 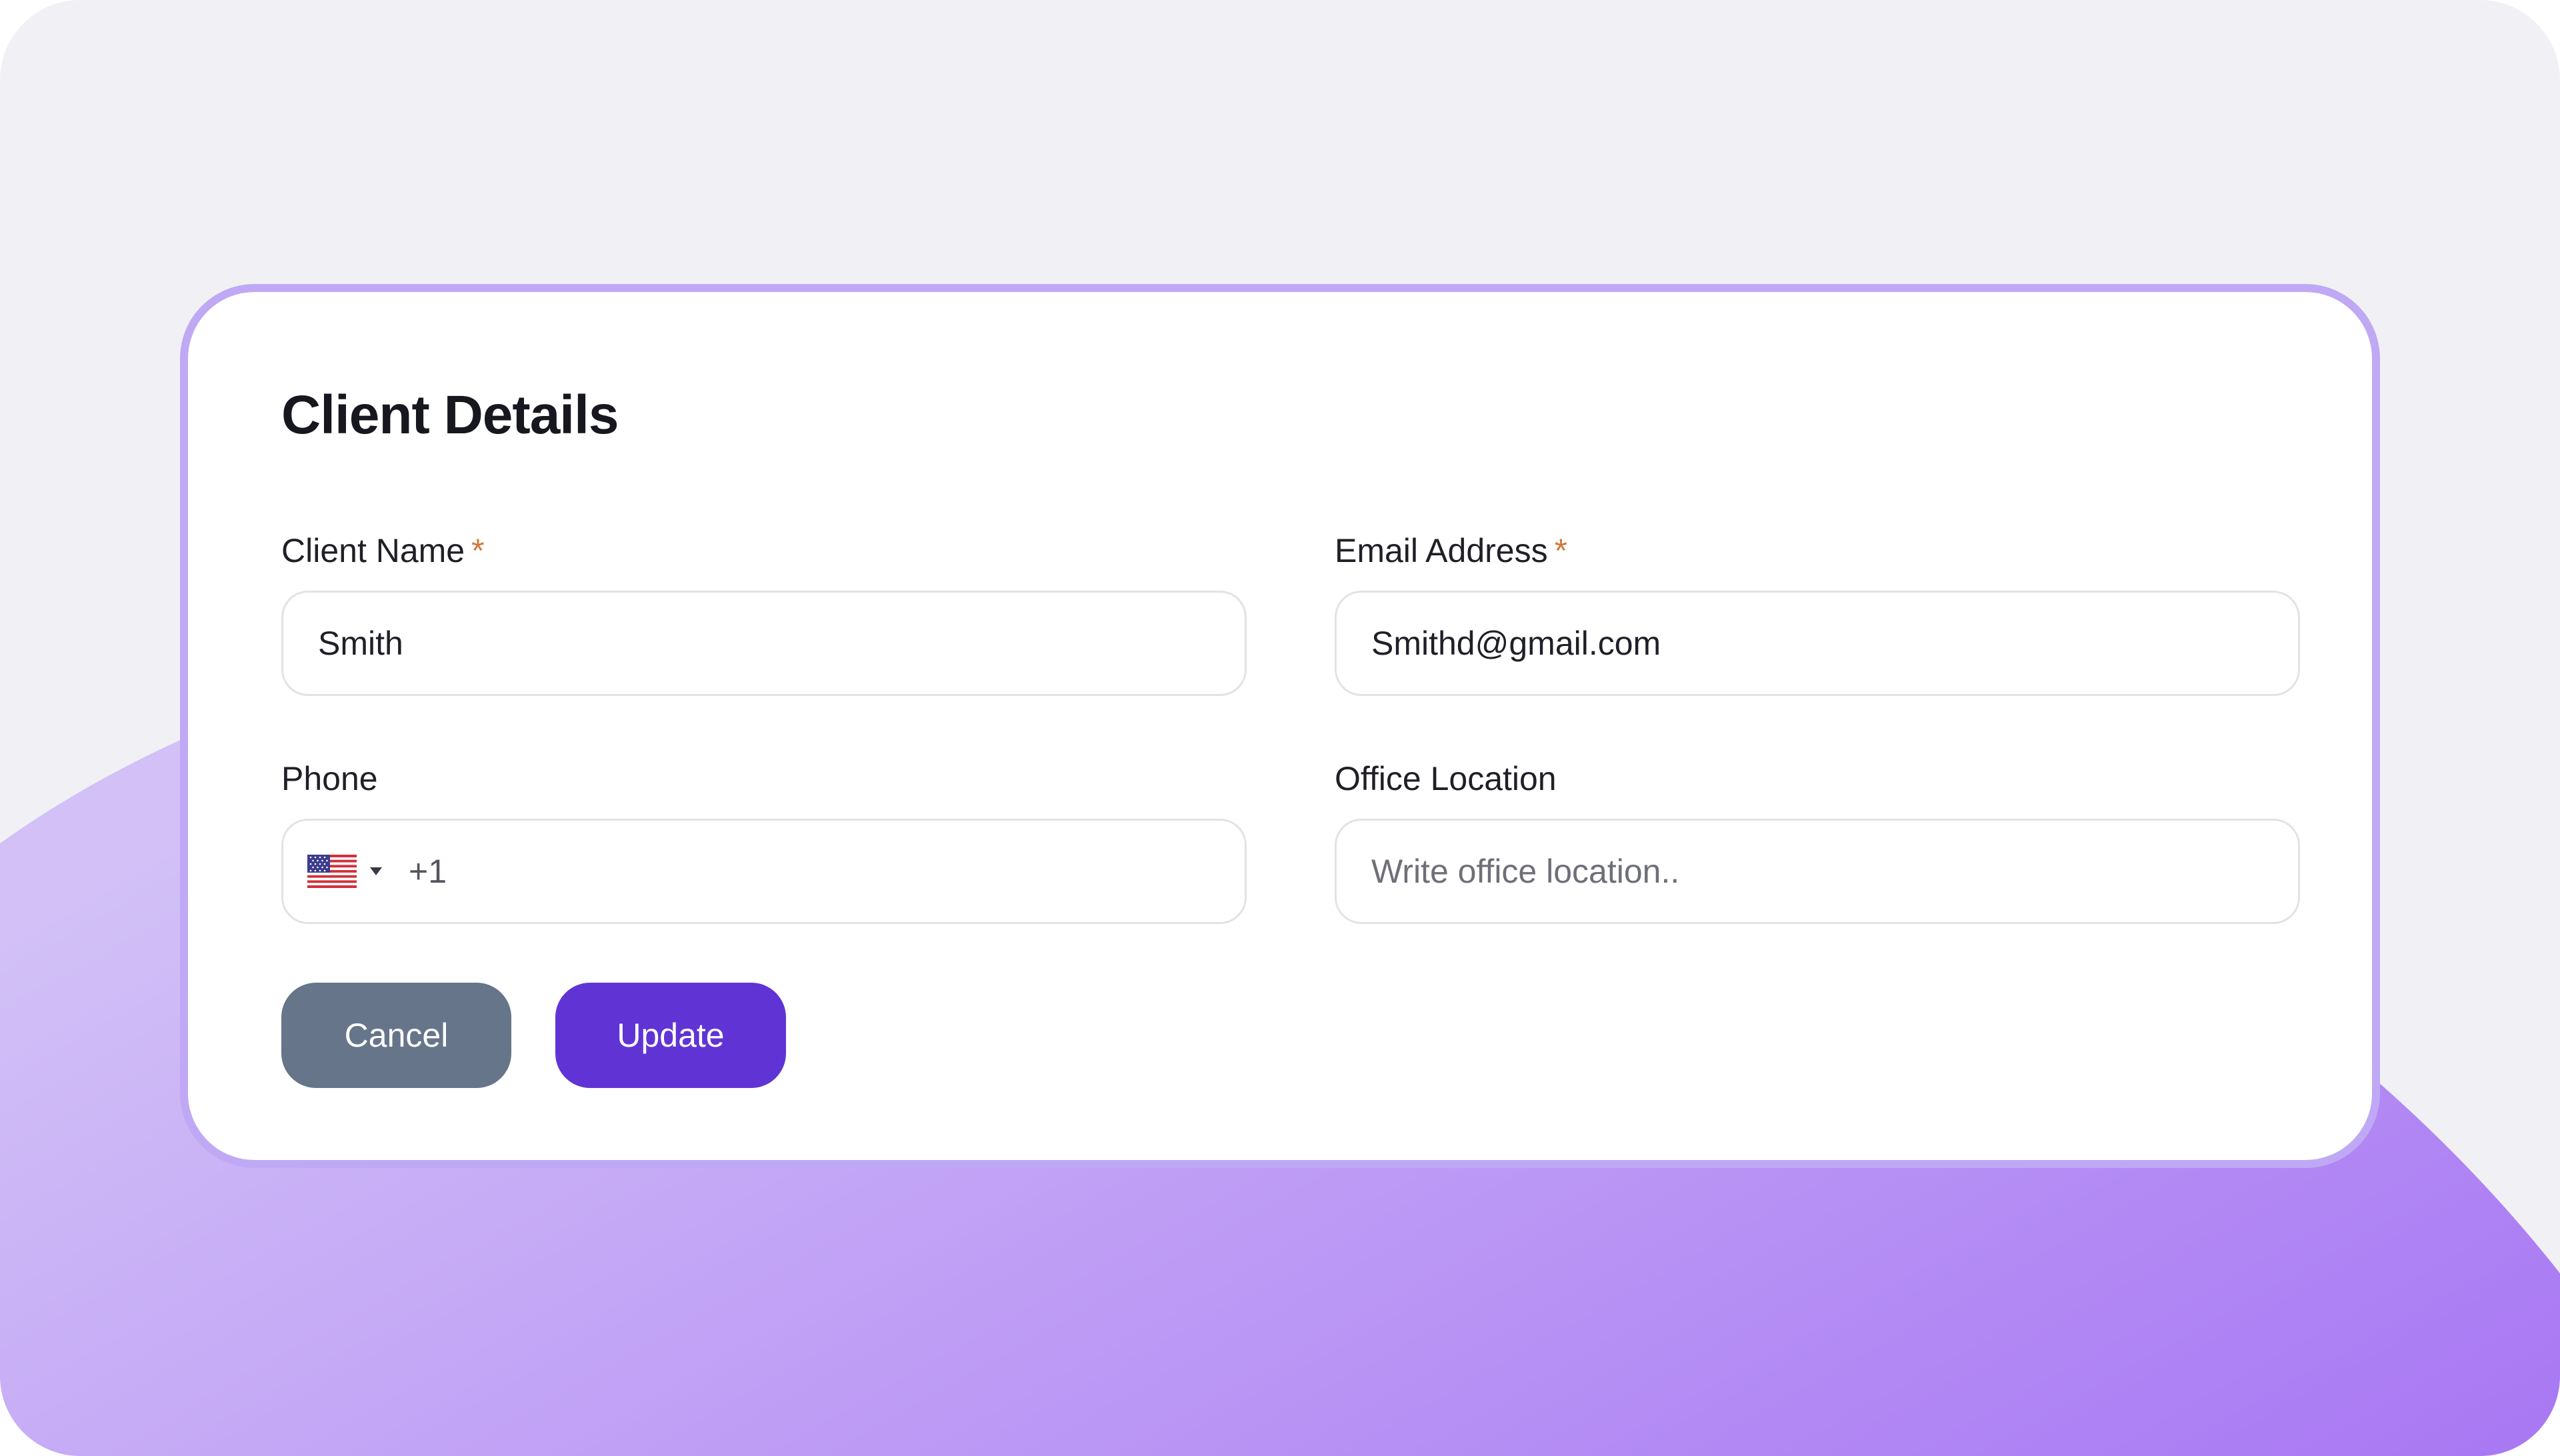 What do you see at coordinates (1441, 550) in the screenshot?
I see `email-label-text: Email Address` at bounding box center [1441, 550].